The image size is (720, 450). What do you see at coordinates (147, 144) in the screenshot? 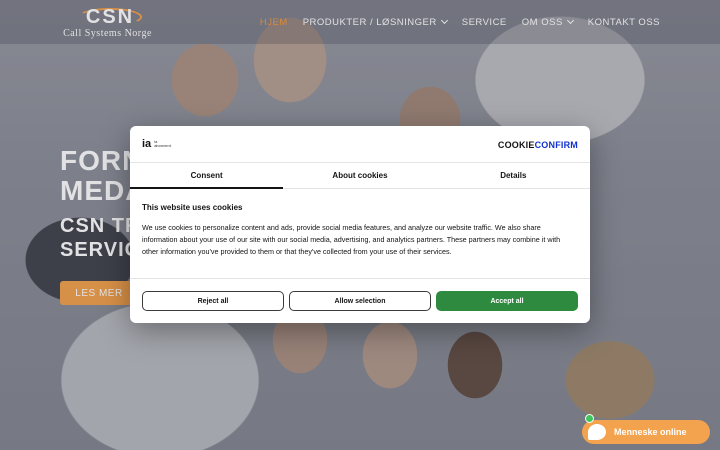
I see `brand-mark: ia` at bounding box center [147, 144].